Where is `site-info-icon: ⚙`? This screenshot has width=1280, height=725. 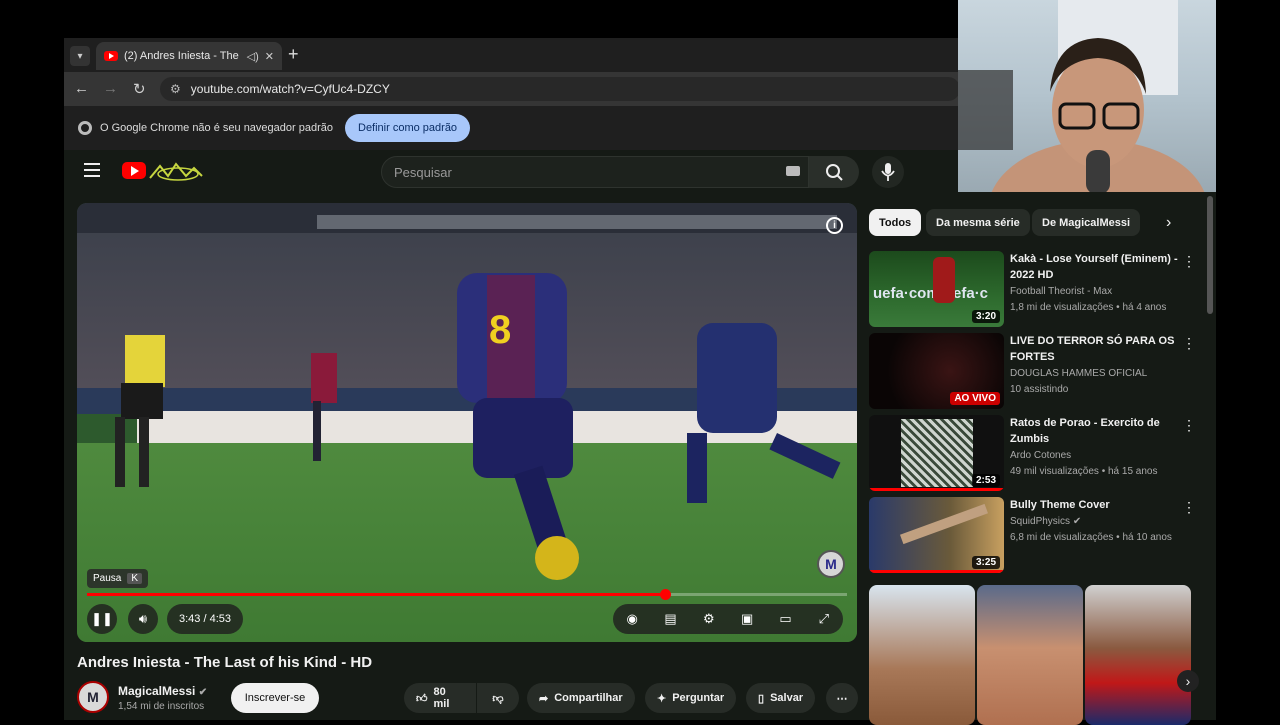
site-info-icon: ⚙ is located at coordinates (175, 89).